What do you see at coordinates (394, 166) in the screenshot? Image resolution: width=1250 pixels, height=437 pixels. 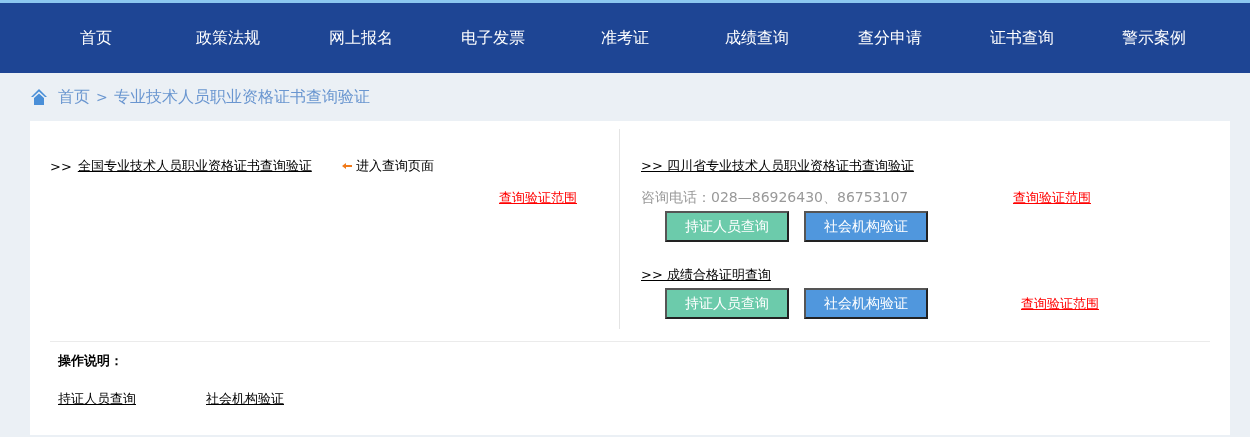 I see `enter-query-label: 进入查询页面` at bounding box center [394, 166].